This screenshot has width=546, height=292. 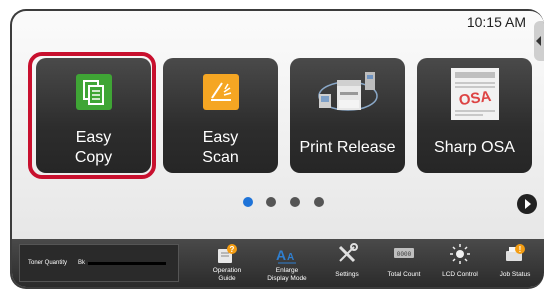 I want to click on osa-document-icon: OSA, so click(x=474, y=94).